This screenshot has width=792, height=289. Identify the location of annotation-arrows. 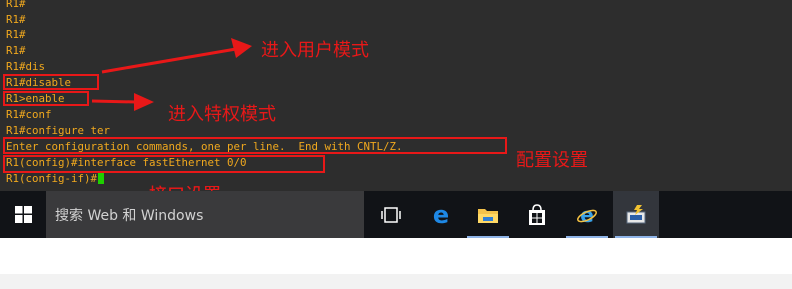
(171, 74).